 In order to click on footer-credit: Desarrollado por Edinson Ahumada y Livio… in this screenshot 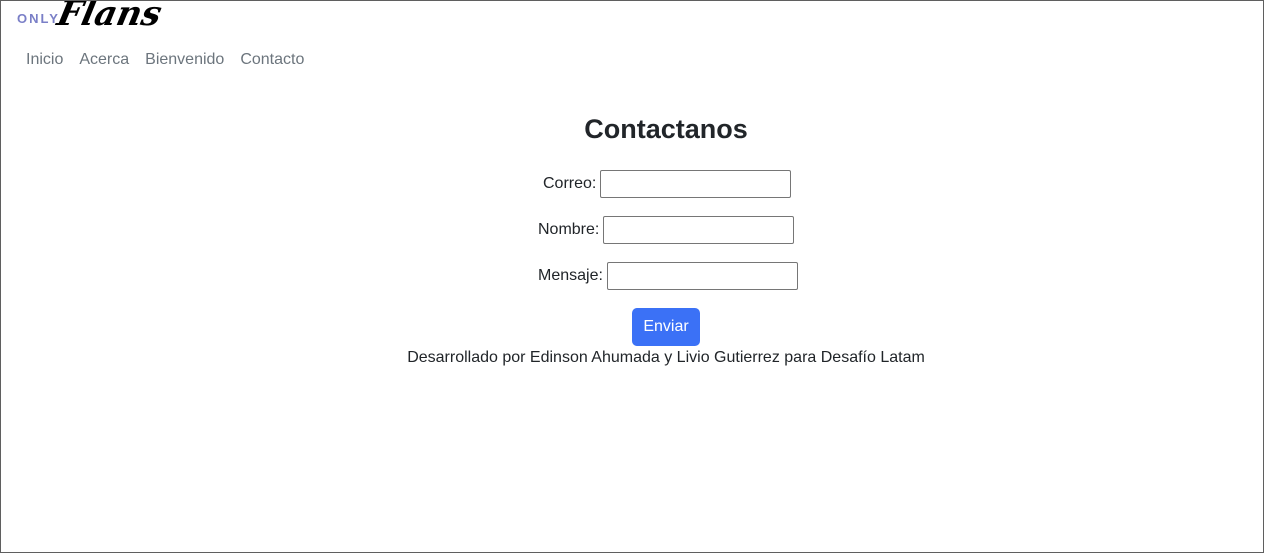, I will do `click(666, 357)`.